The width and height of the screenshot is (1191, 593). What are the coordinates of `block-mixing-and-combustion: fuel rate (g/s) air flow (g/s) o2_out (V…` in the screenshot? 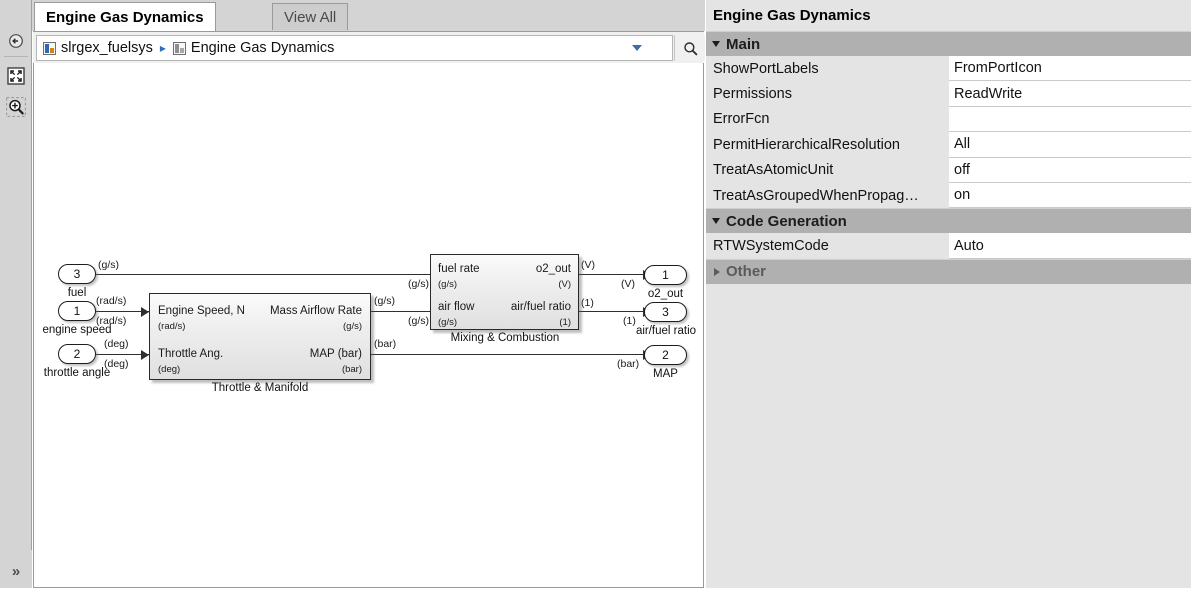 It's located at (504, 292).